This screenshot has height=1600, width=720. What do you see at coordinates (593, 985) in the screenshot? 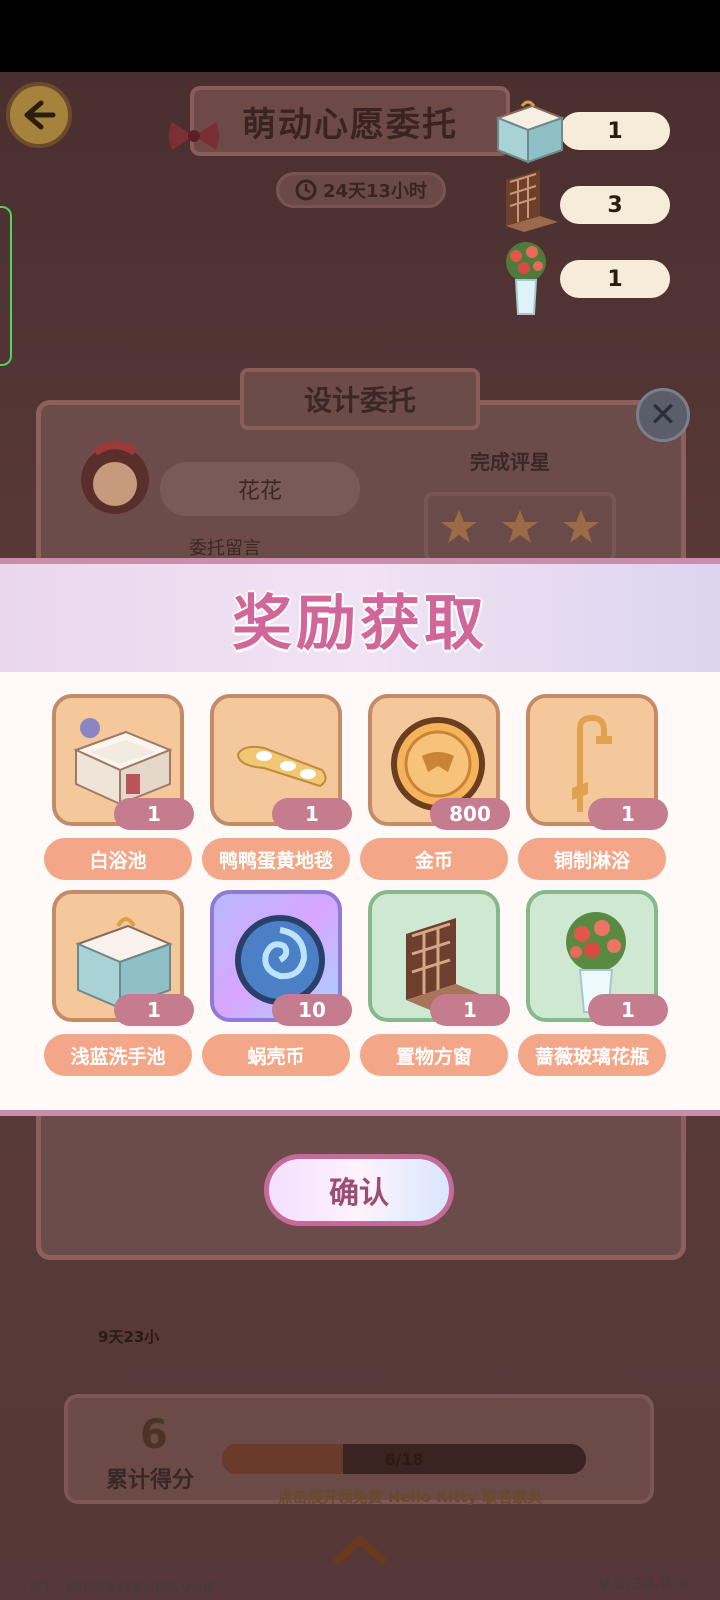
I see `reward-item: 1 蔷薇玻璃花瓶` at bounding box center [593, 985].